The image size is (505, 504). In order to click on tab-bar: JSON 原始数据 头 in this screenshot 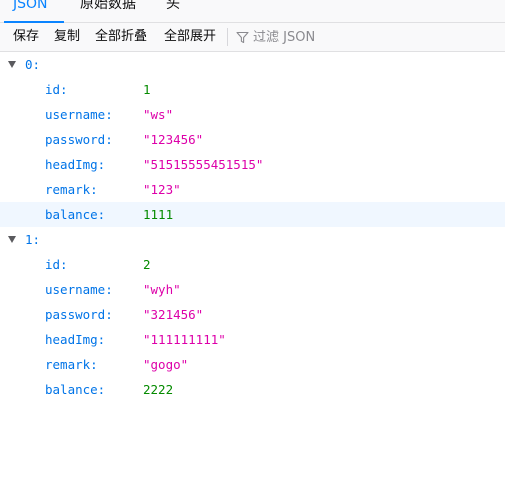, I will do `click(252, 11)`.